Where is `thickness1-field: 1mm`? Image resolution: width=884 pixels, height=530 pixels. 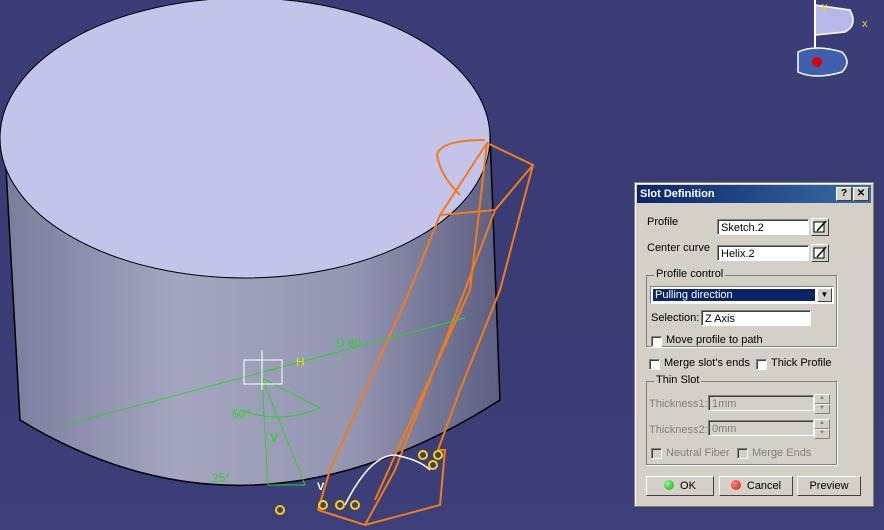 thickness1-field: 1mm is located at coordinates (761, 403).